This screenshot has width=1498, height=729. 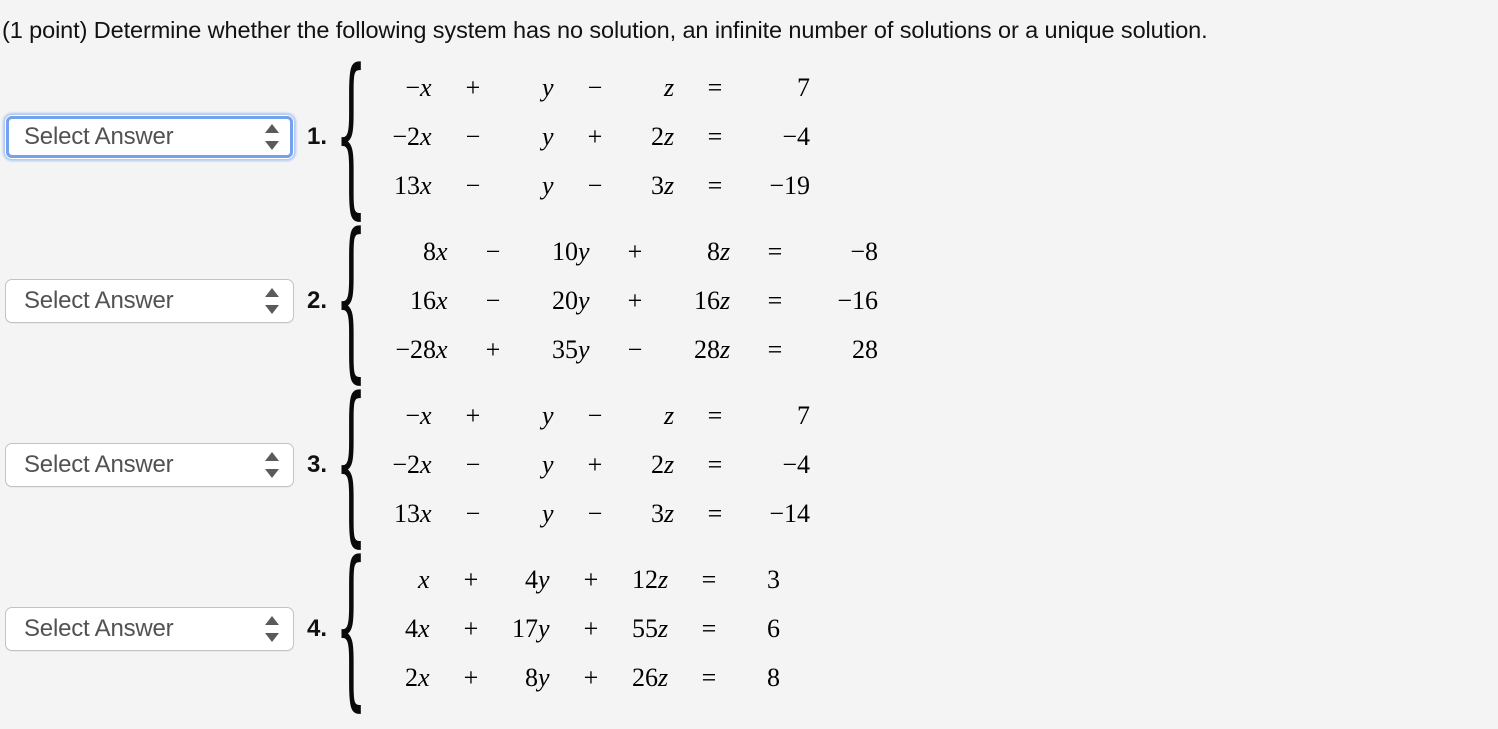 I want to click on right-hand-side: 8, so click(x=773, y=677).